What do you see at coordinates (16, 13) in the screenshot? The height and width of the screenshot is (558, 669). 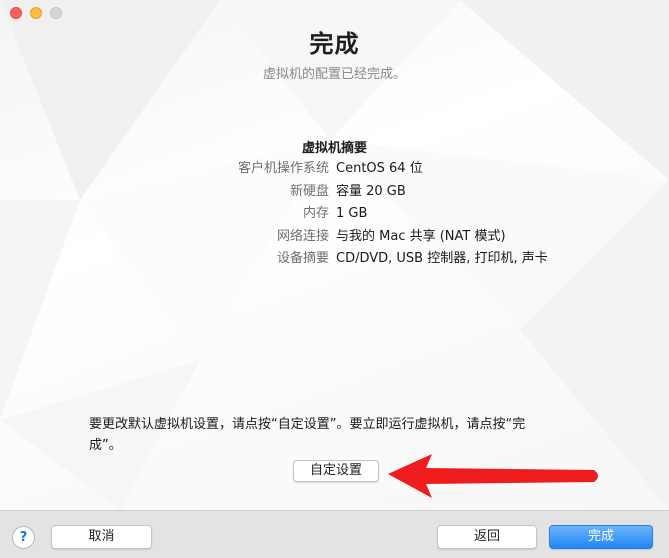 I see `close-window-button` at bounding box center [16, 13].